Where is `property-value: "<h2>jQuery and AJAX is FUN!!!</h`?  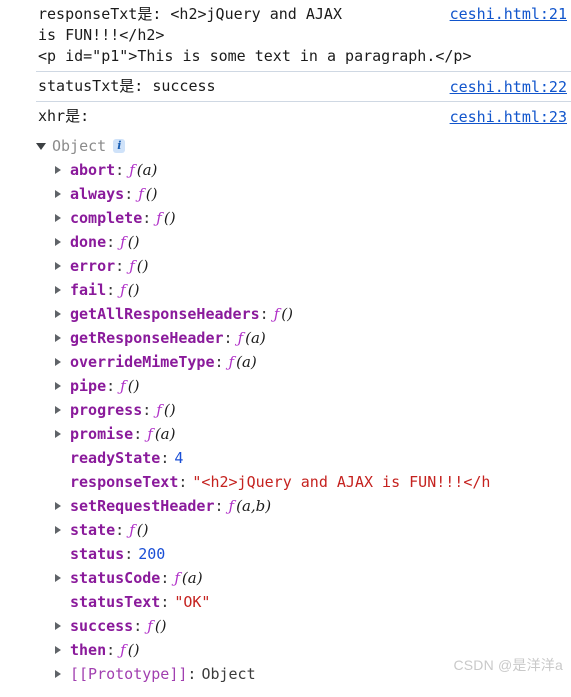
property-value: "<h2>jQuery and AJAX is FUN!!!</h is located at coordinates (341, 482).